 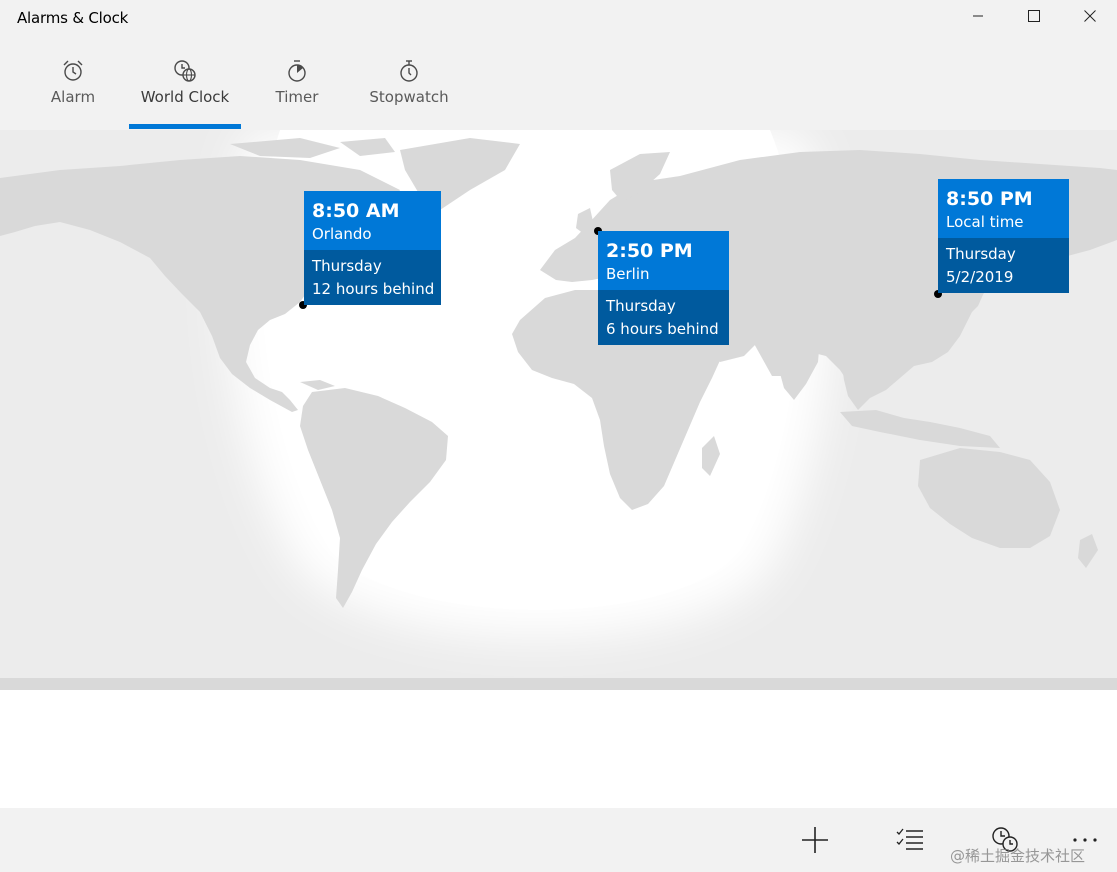 What do you see at coordinates (356, 211) in the screenshot?
I see `city-time: 8:50 AM` at bounding box center [356, 211].